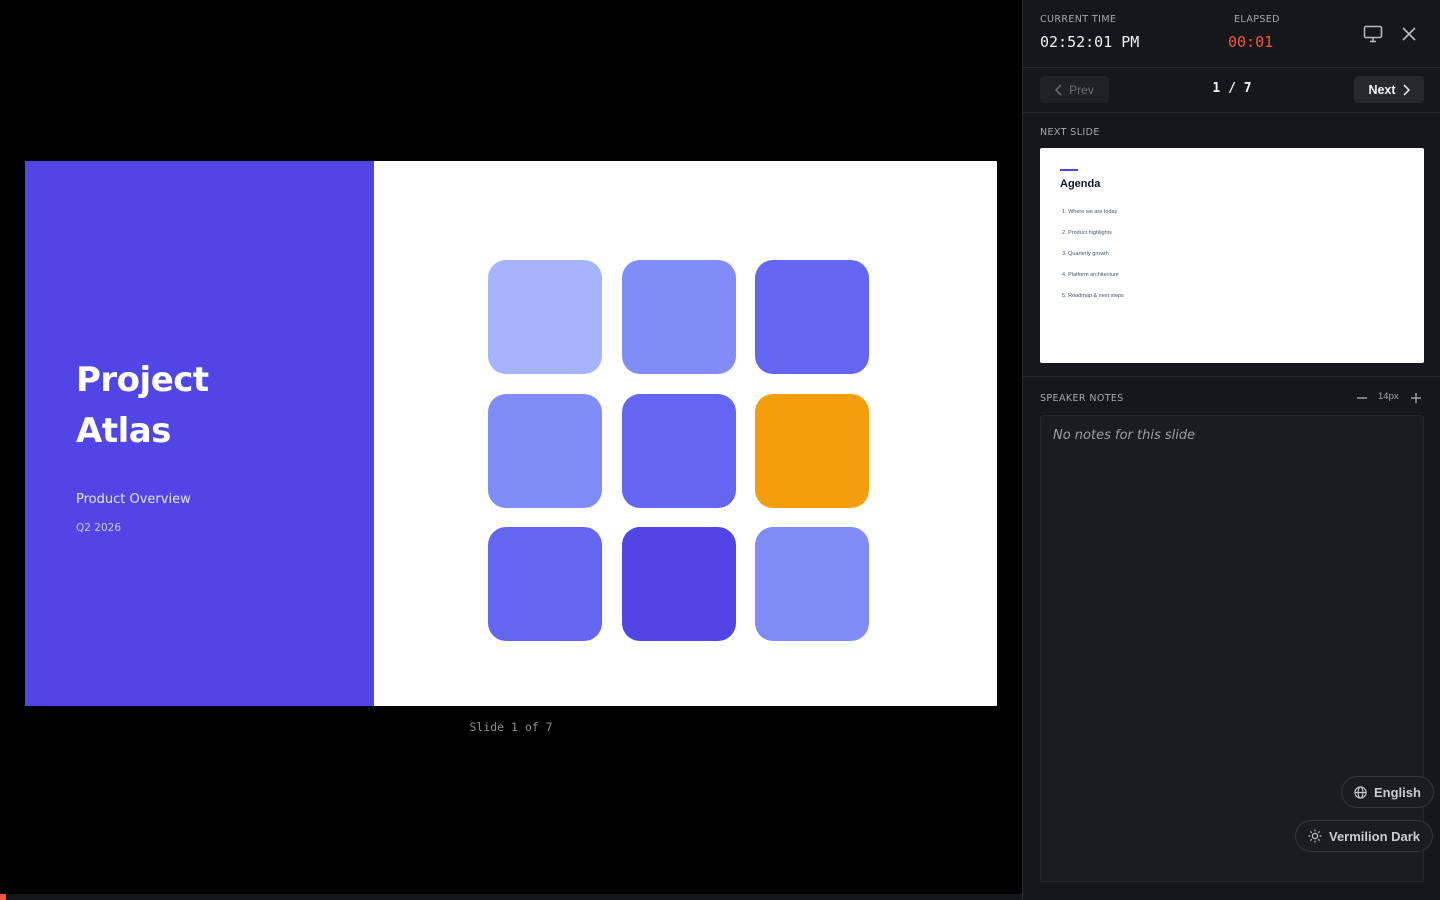 This screenshot has width=1440, height=900. I want to click on theme-button: Vermilion Dark, so click(1364, 836).